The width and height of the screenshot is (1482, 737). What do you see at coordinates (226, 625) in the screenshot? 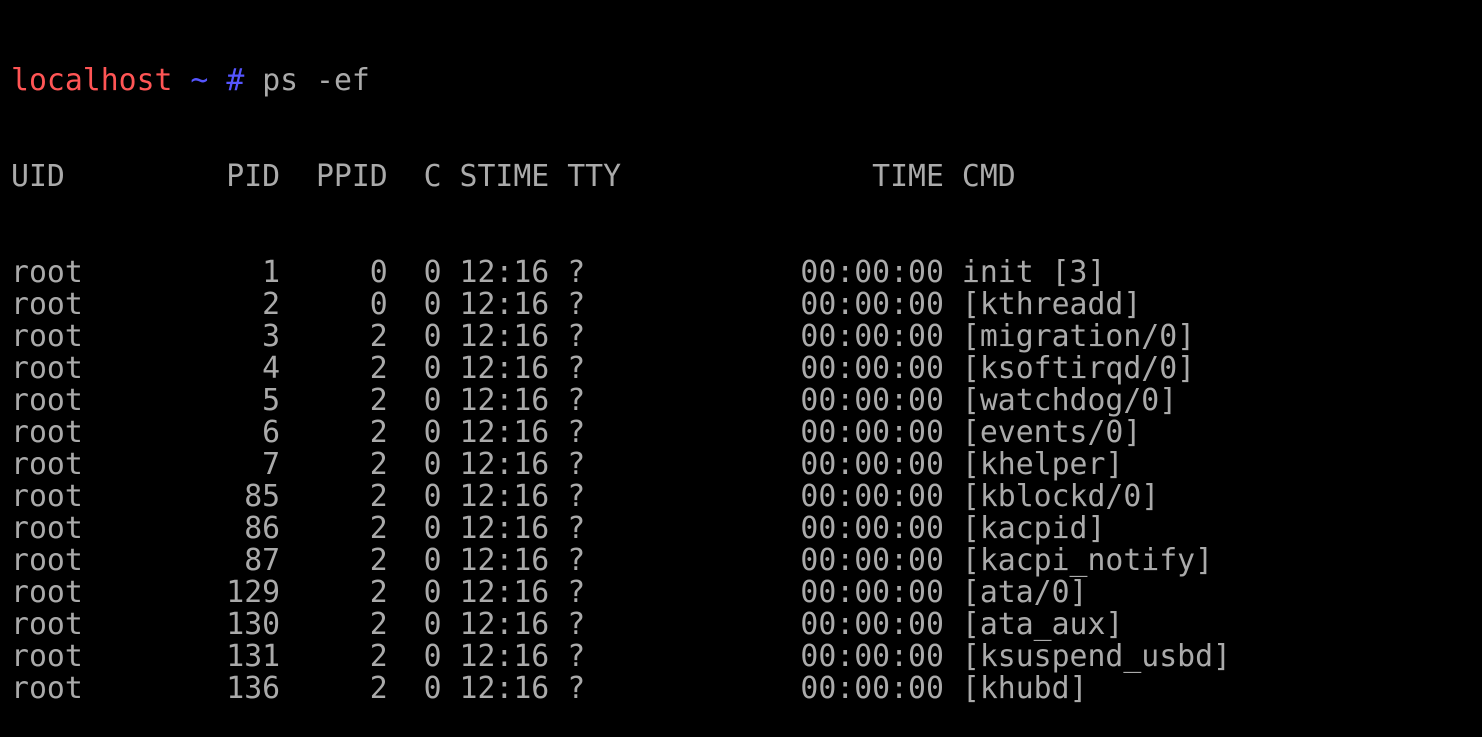
I see `cell-pid: 130` at bounding box center [226, 625].